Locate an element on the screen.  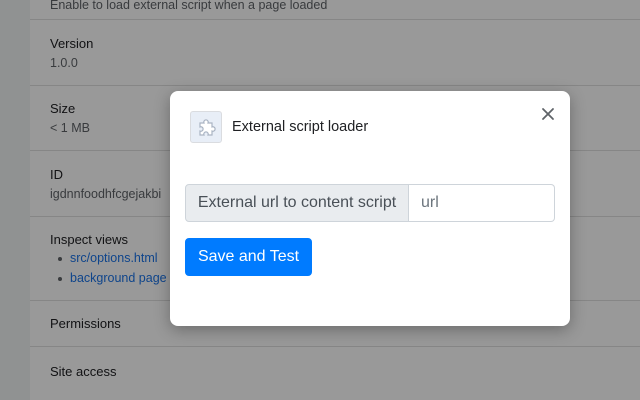
script-url-input is located at coordinates (482, 203).